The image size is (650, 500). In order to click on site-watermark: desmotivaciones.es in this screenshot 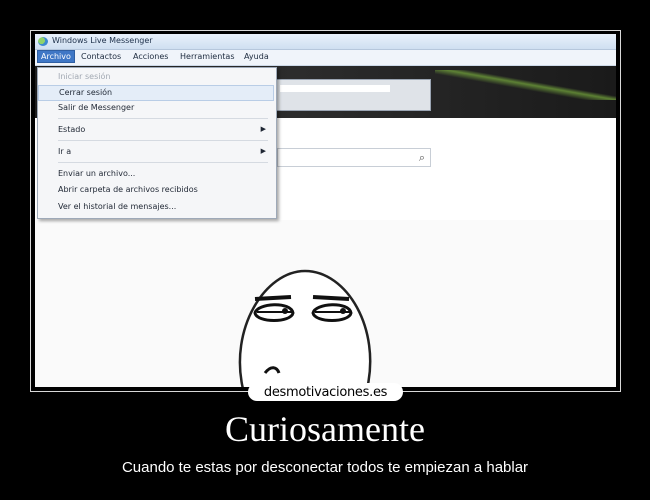, I will do `click(325, 392)`.